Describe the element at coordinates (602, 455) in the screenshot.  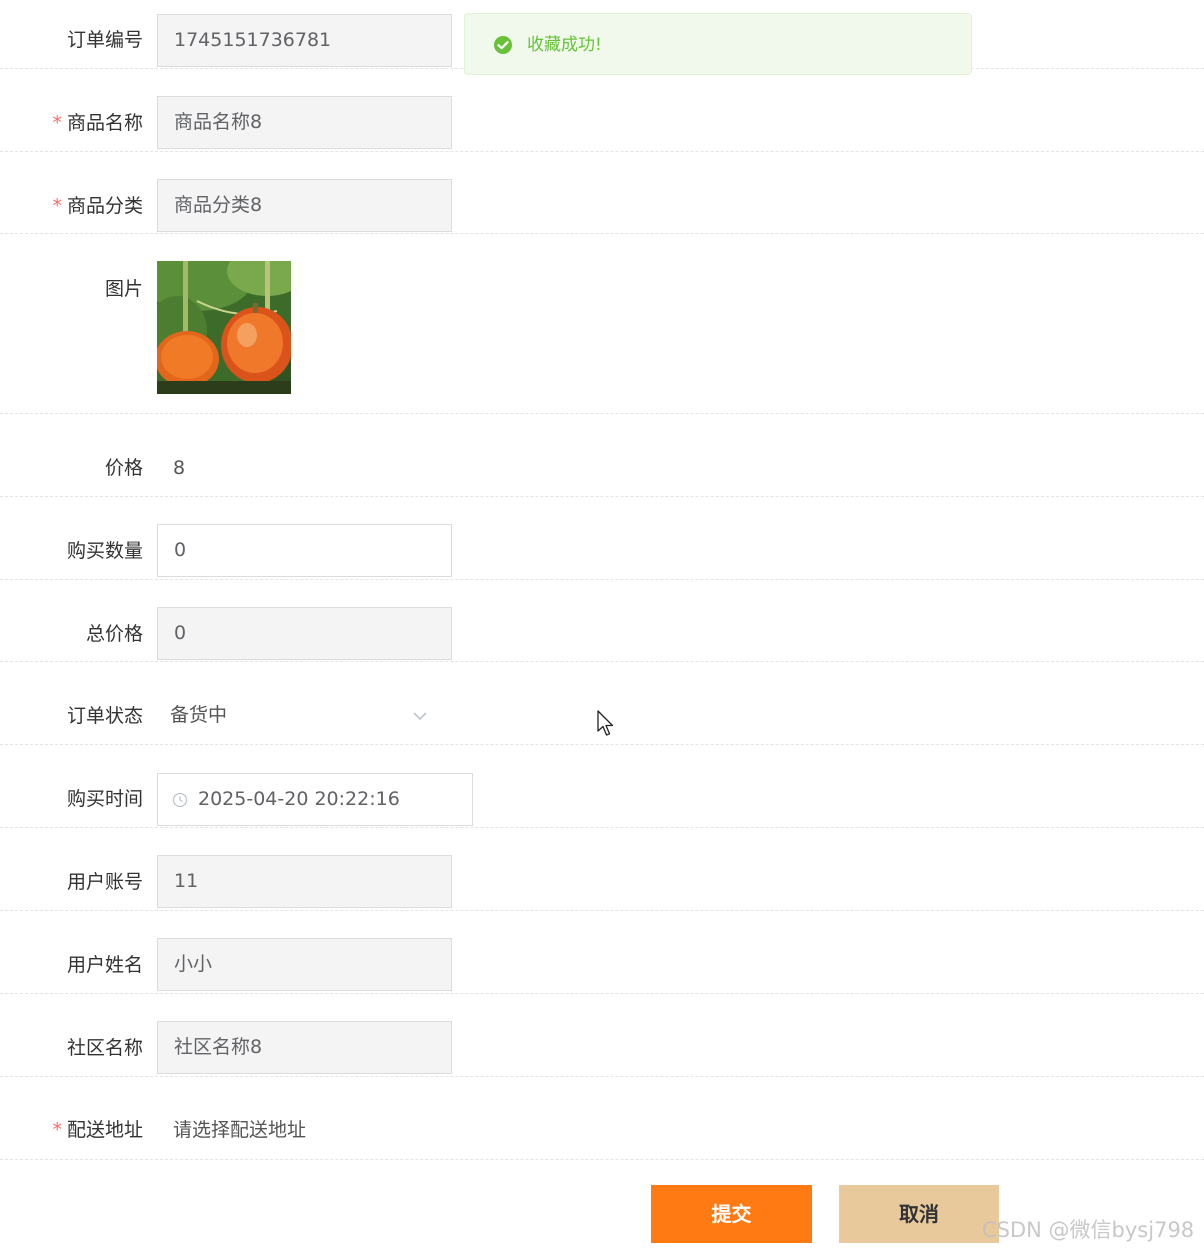
I see `form-row-price: 价格 8` at that location.